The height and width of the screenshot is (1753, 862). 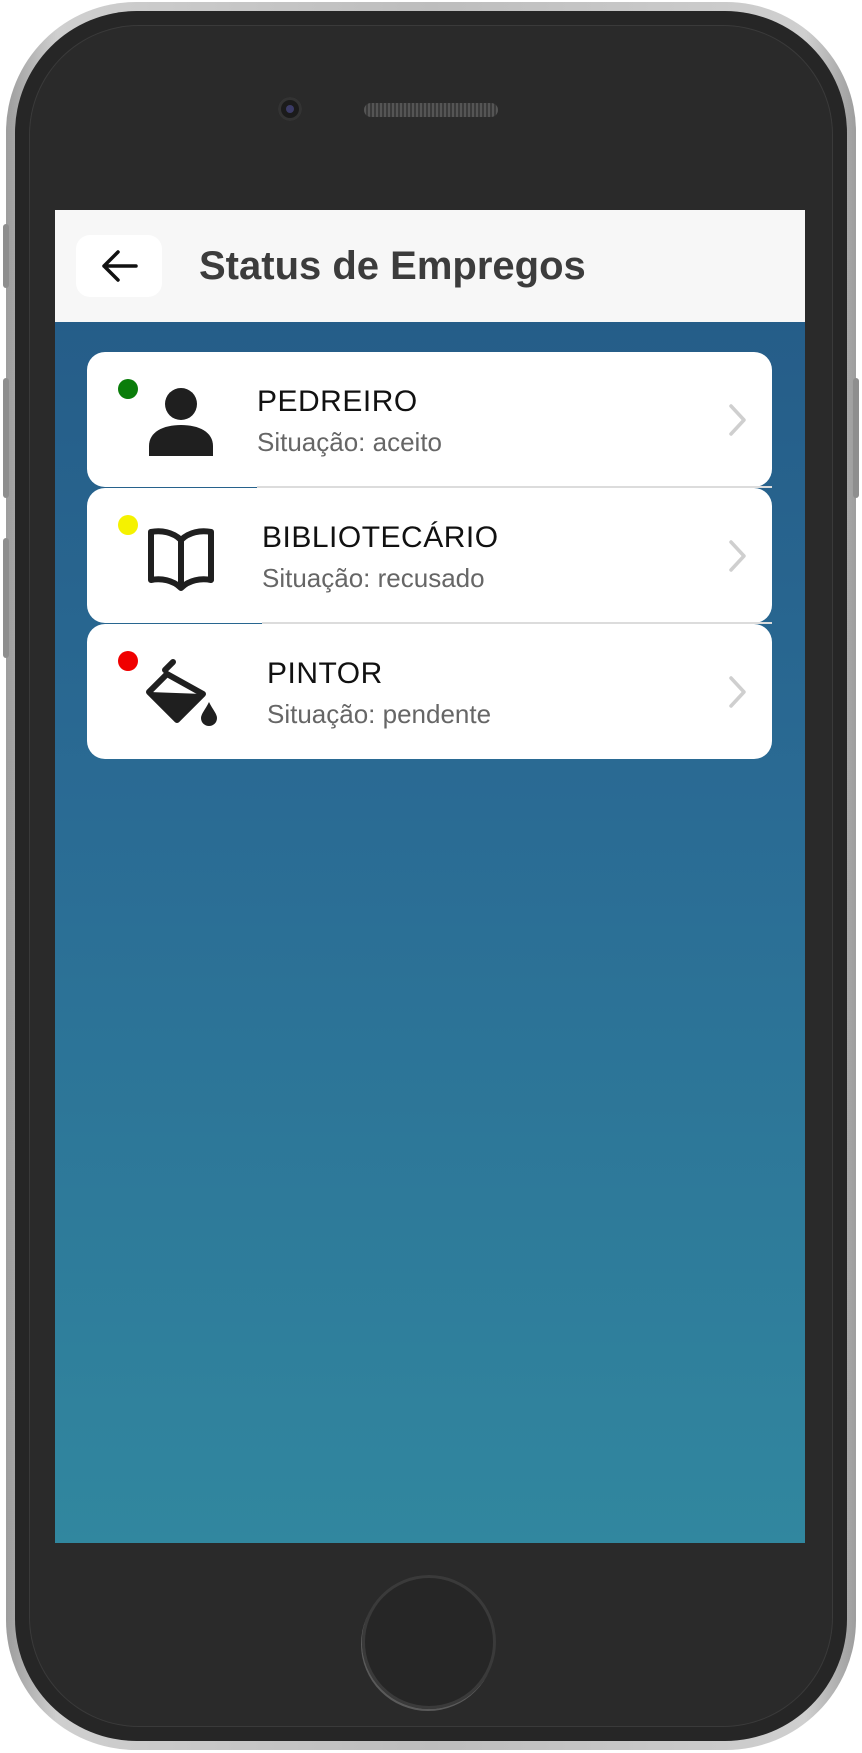 What do you see at coordinates (290, 109) in the screenshot?
I see `front-camera` at bounding box center [290, 109].